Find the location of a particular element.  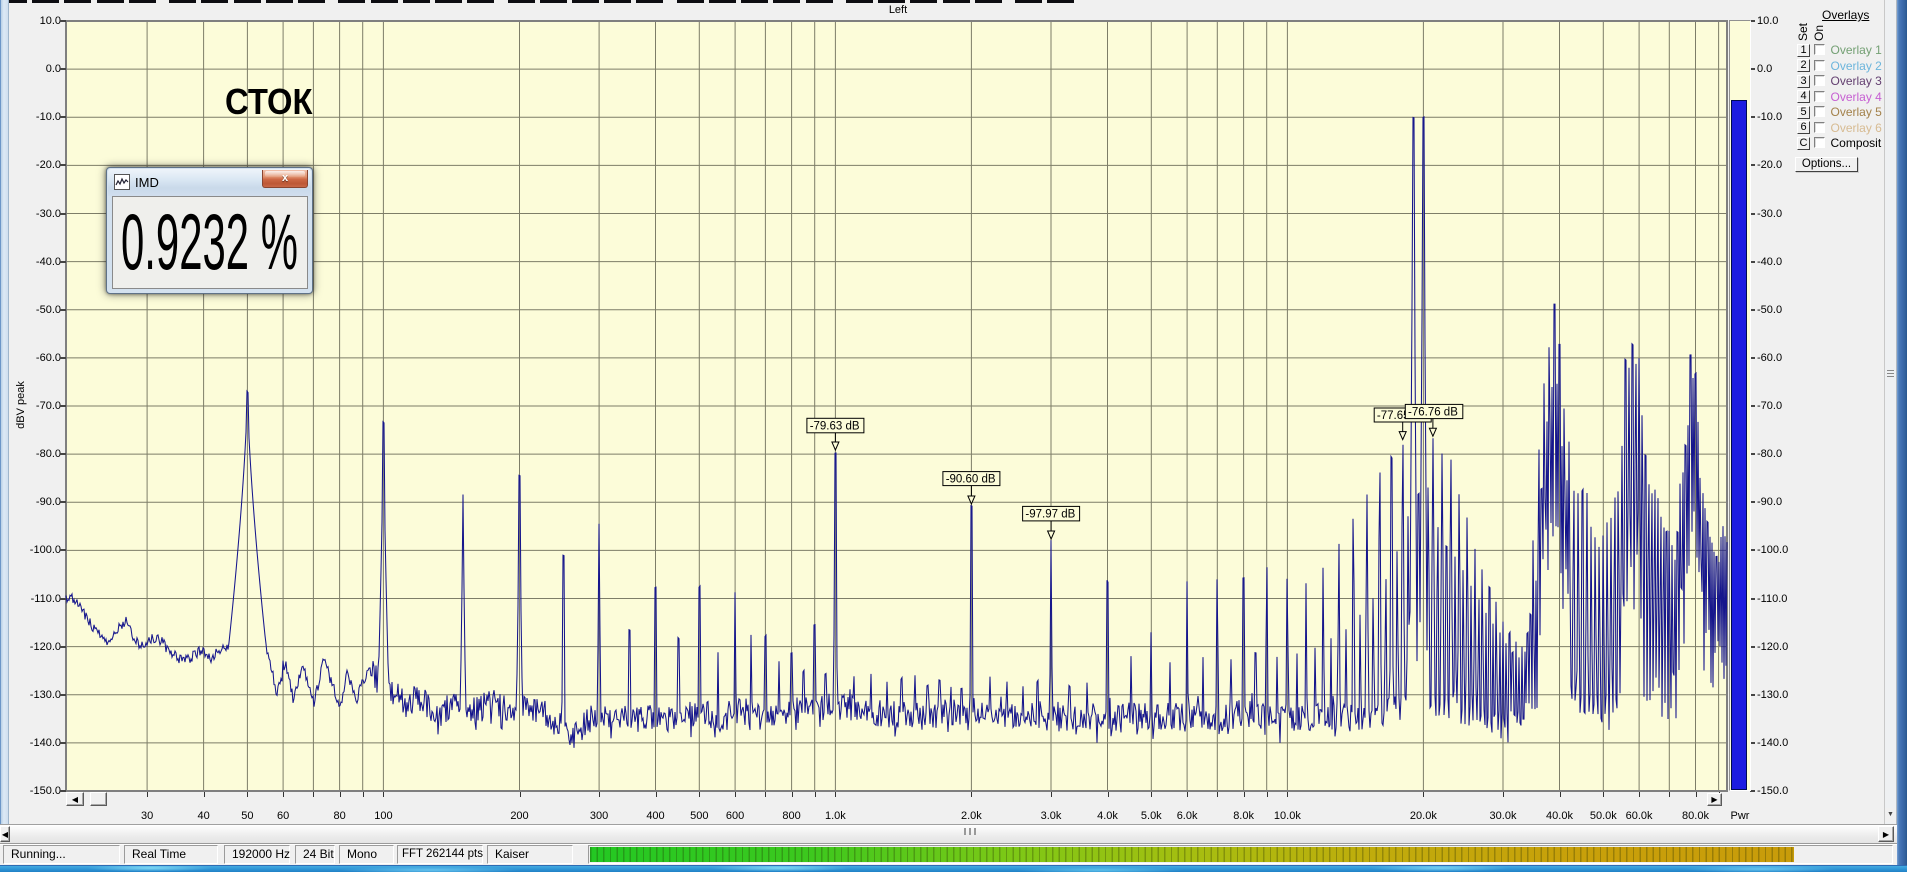

svg-text: -97.97 dB is located at coordinates (1050, 515).